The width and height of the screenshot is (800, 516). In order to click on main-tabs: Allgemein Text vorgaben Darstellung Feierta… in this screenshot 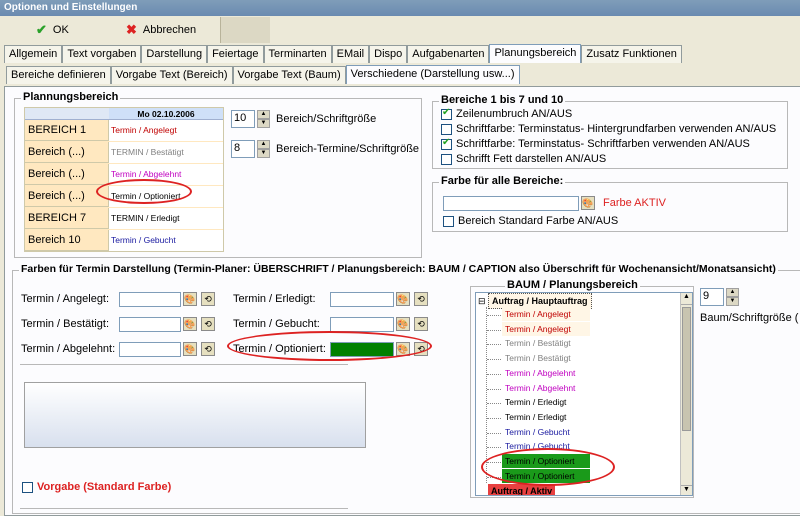, I will do `click(343, 54)`.